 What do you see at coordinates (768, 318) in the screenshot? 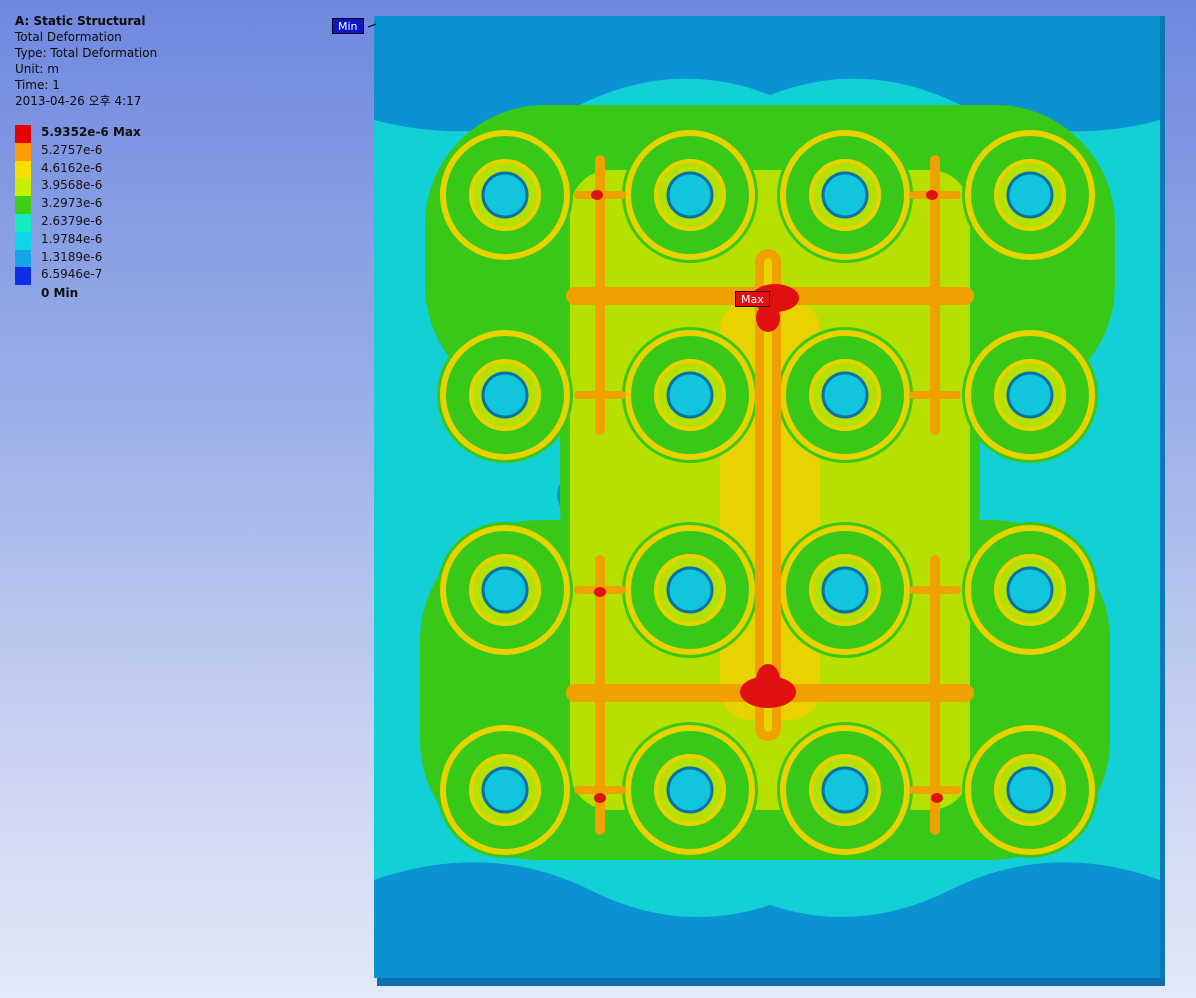
I see `hotspot-top-sprue` at bounding box center [768, 318].